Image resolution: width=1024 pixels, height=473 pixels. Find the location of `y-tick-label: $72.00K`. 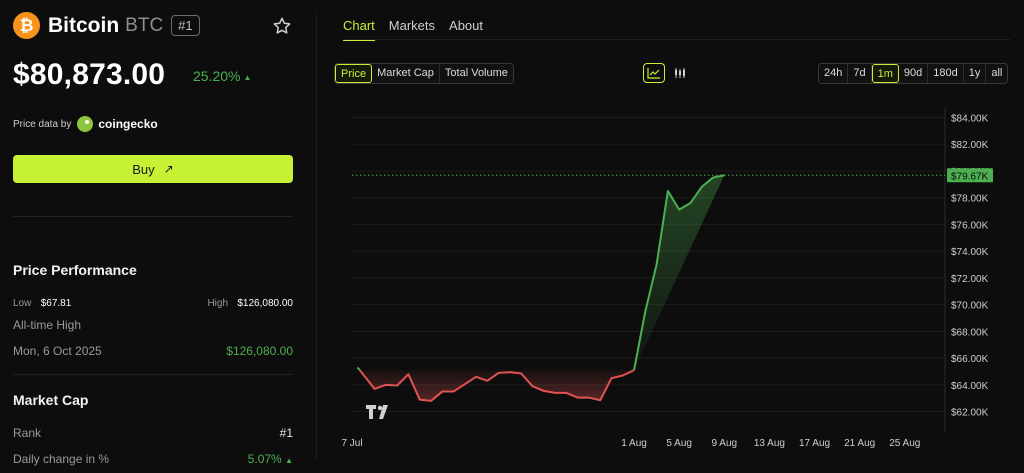

y-tick-label: $72.00K is located at coordinates (970, 279).